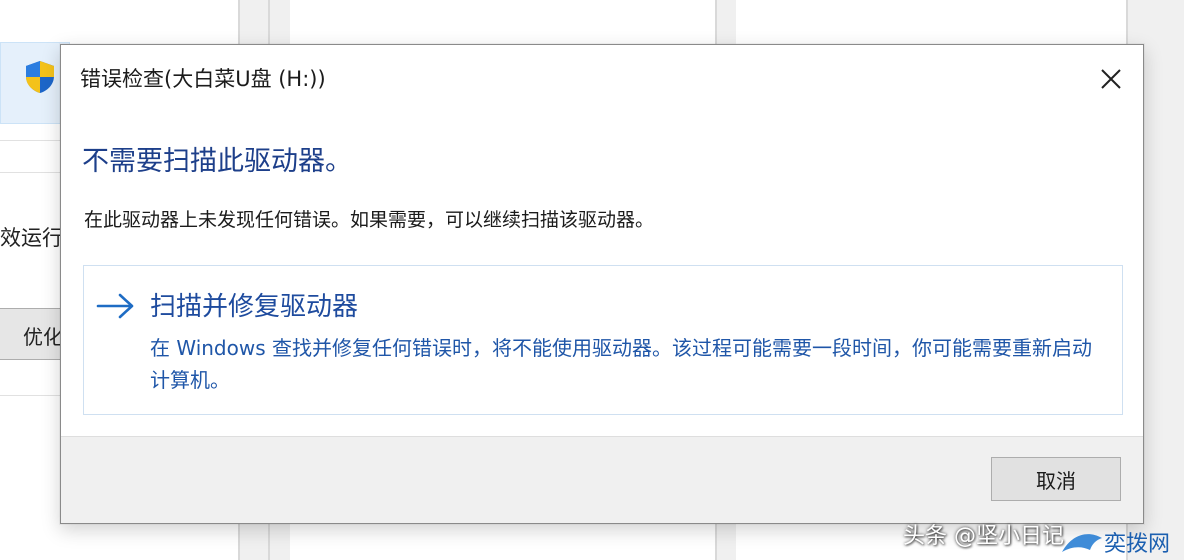  I want to click on dialog-footer: 取消, so click(602, 479).